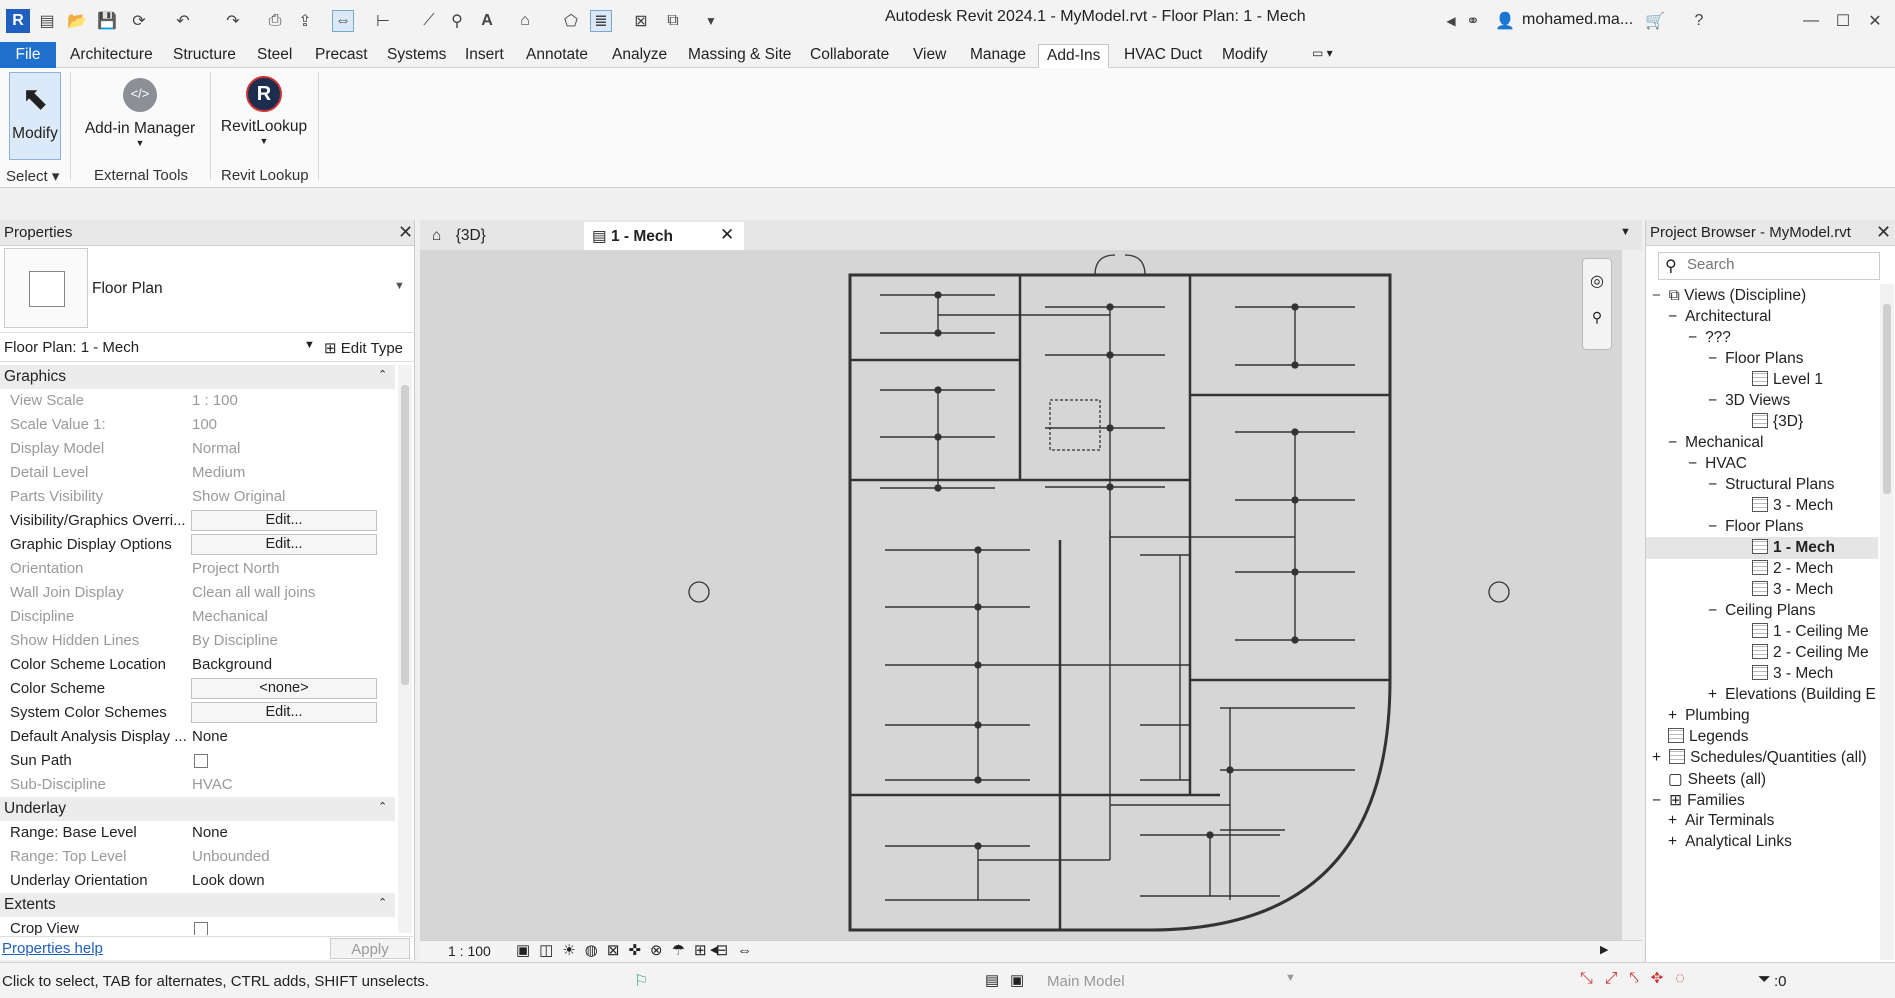 The image size is (1895, 998). What do you see at coordinates (1762, 611) in the screenshot?
I see `tree-node: − Ceiling Plans` at bounding box center [1762, 611].